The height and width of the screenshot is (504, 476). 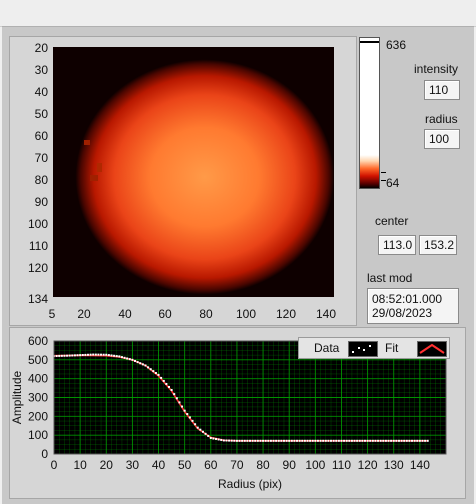 What do you see at coordinates (41, 158) in the screenshot?
I see `image-y-tick: 70` at bounding box center [41, 158].